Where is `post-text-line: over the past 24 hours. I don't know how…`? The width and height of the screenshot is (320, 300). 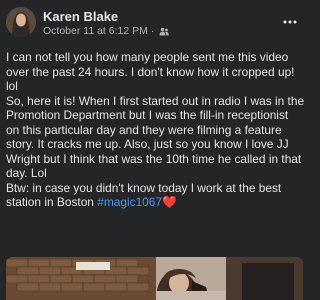
post-text-line: over the past 24 hours. I don't know how… is located at coordinates (150, 71).